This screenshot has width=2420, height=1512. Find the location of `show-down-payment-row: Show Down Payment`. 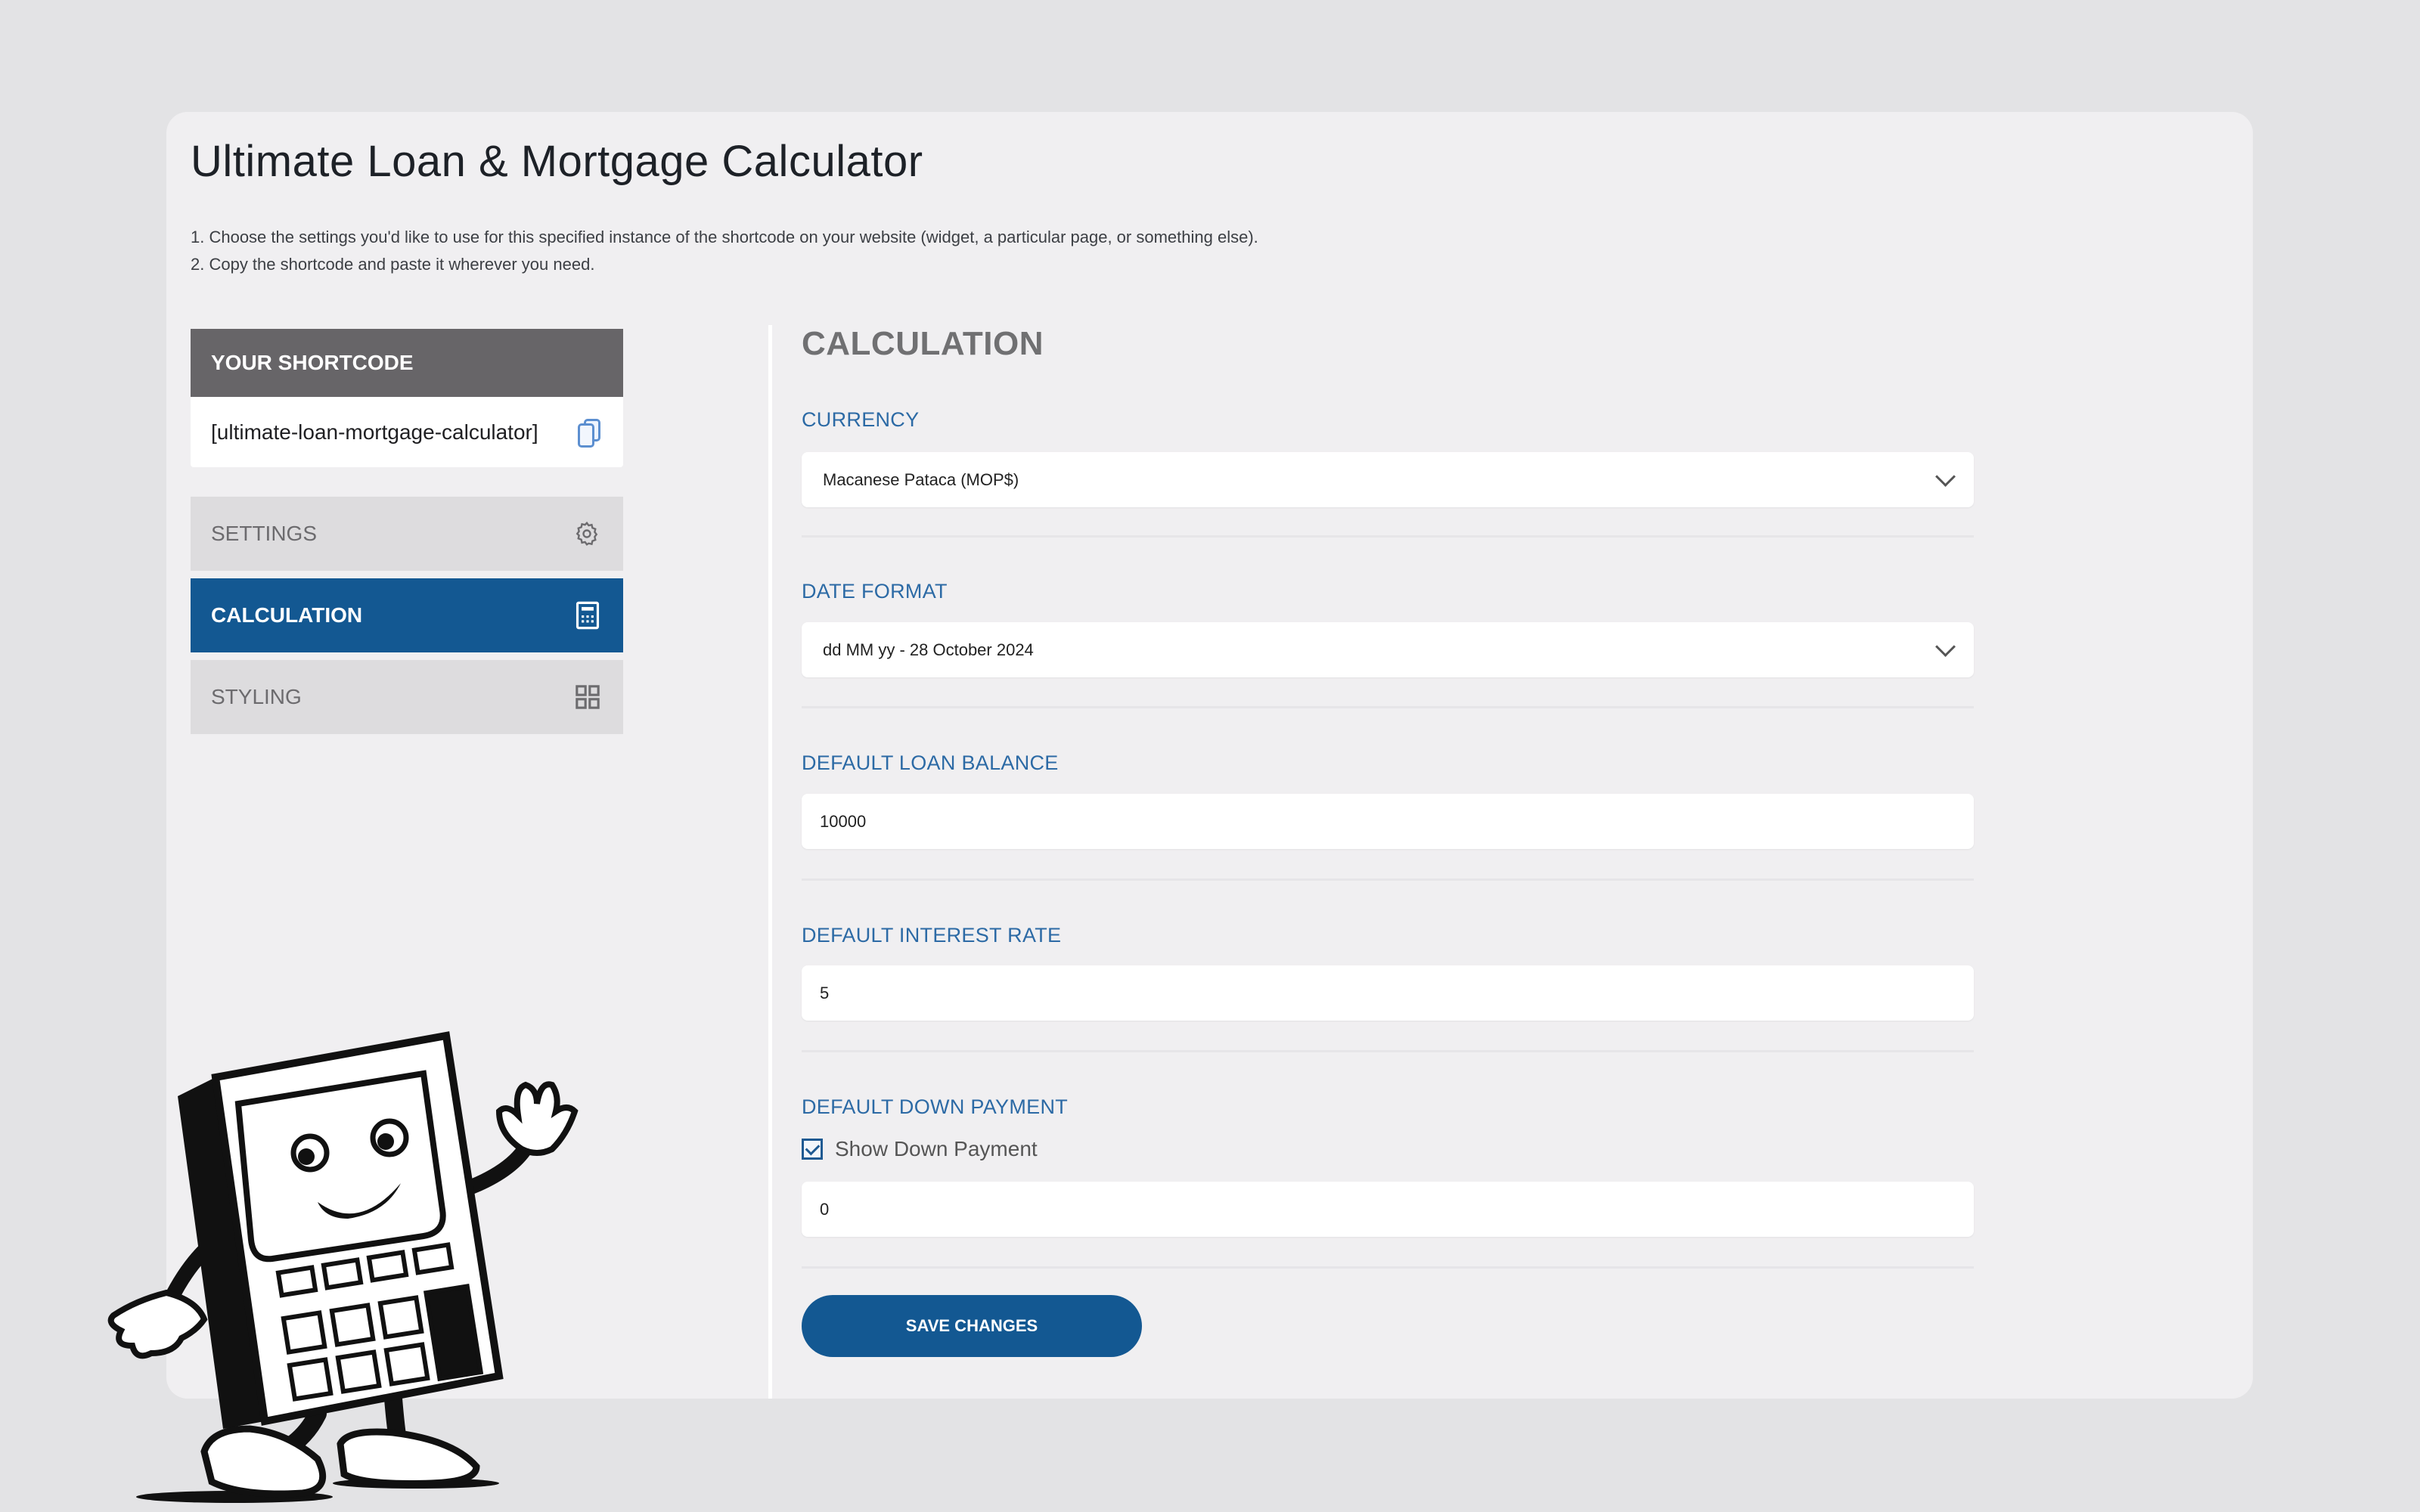

show-down-payment-row: Show Down Payment is located at coordinates (920, 1149).